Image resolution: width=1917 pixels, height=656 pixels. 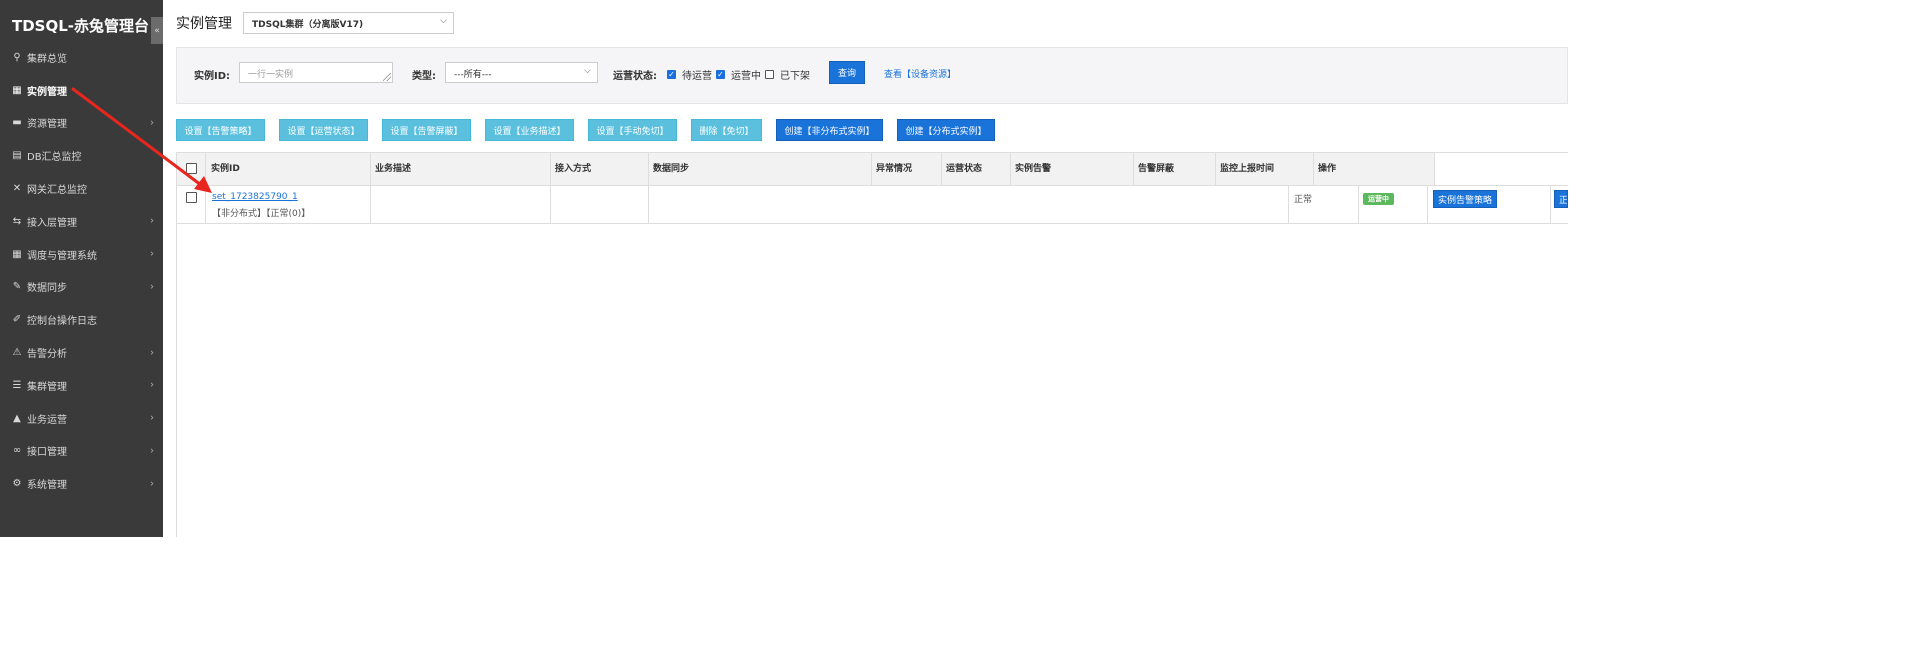 What do you see at coordinates (141, 140) in the screenshot?
I see `annotation-arrow-icon` at bounding box center [141, 140].